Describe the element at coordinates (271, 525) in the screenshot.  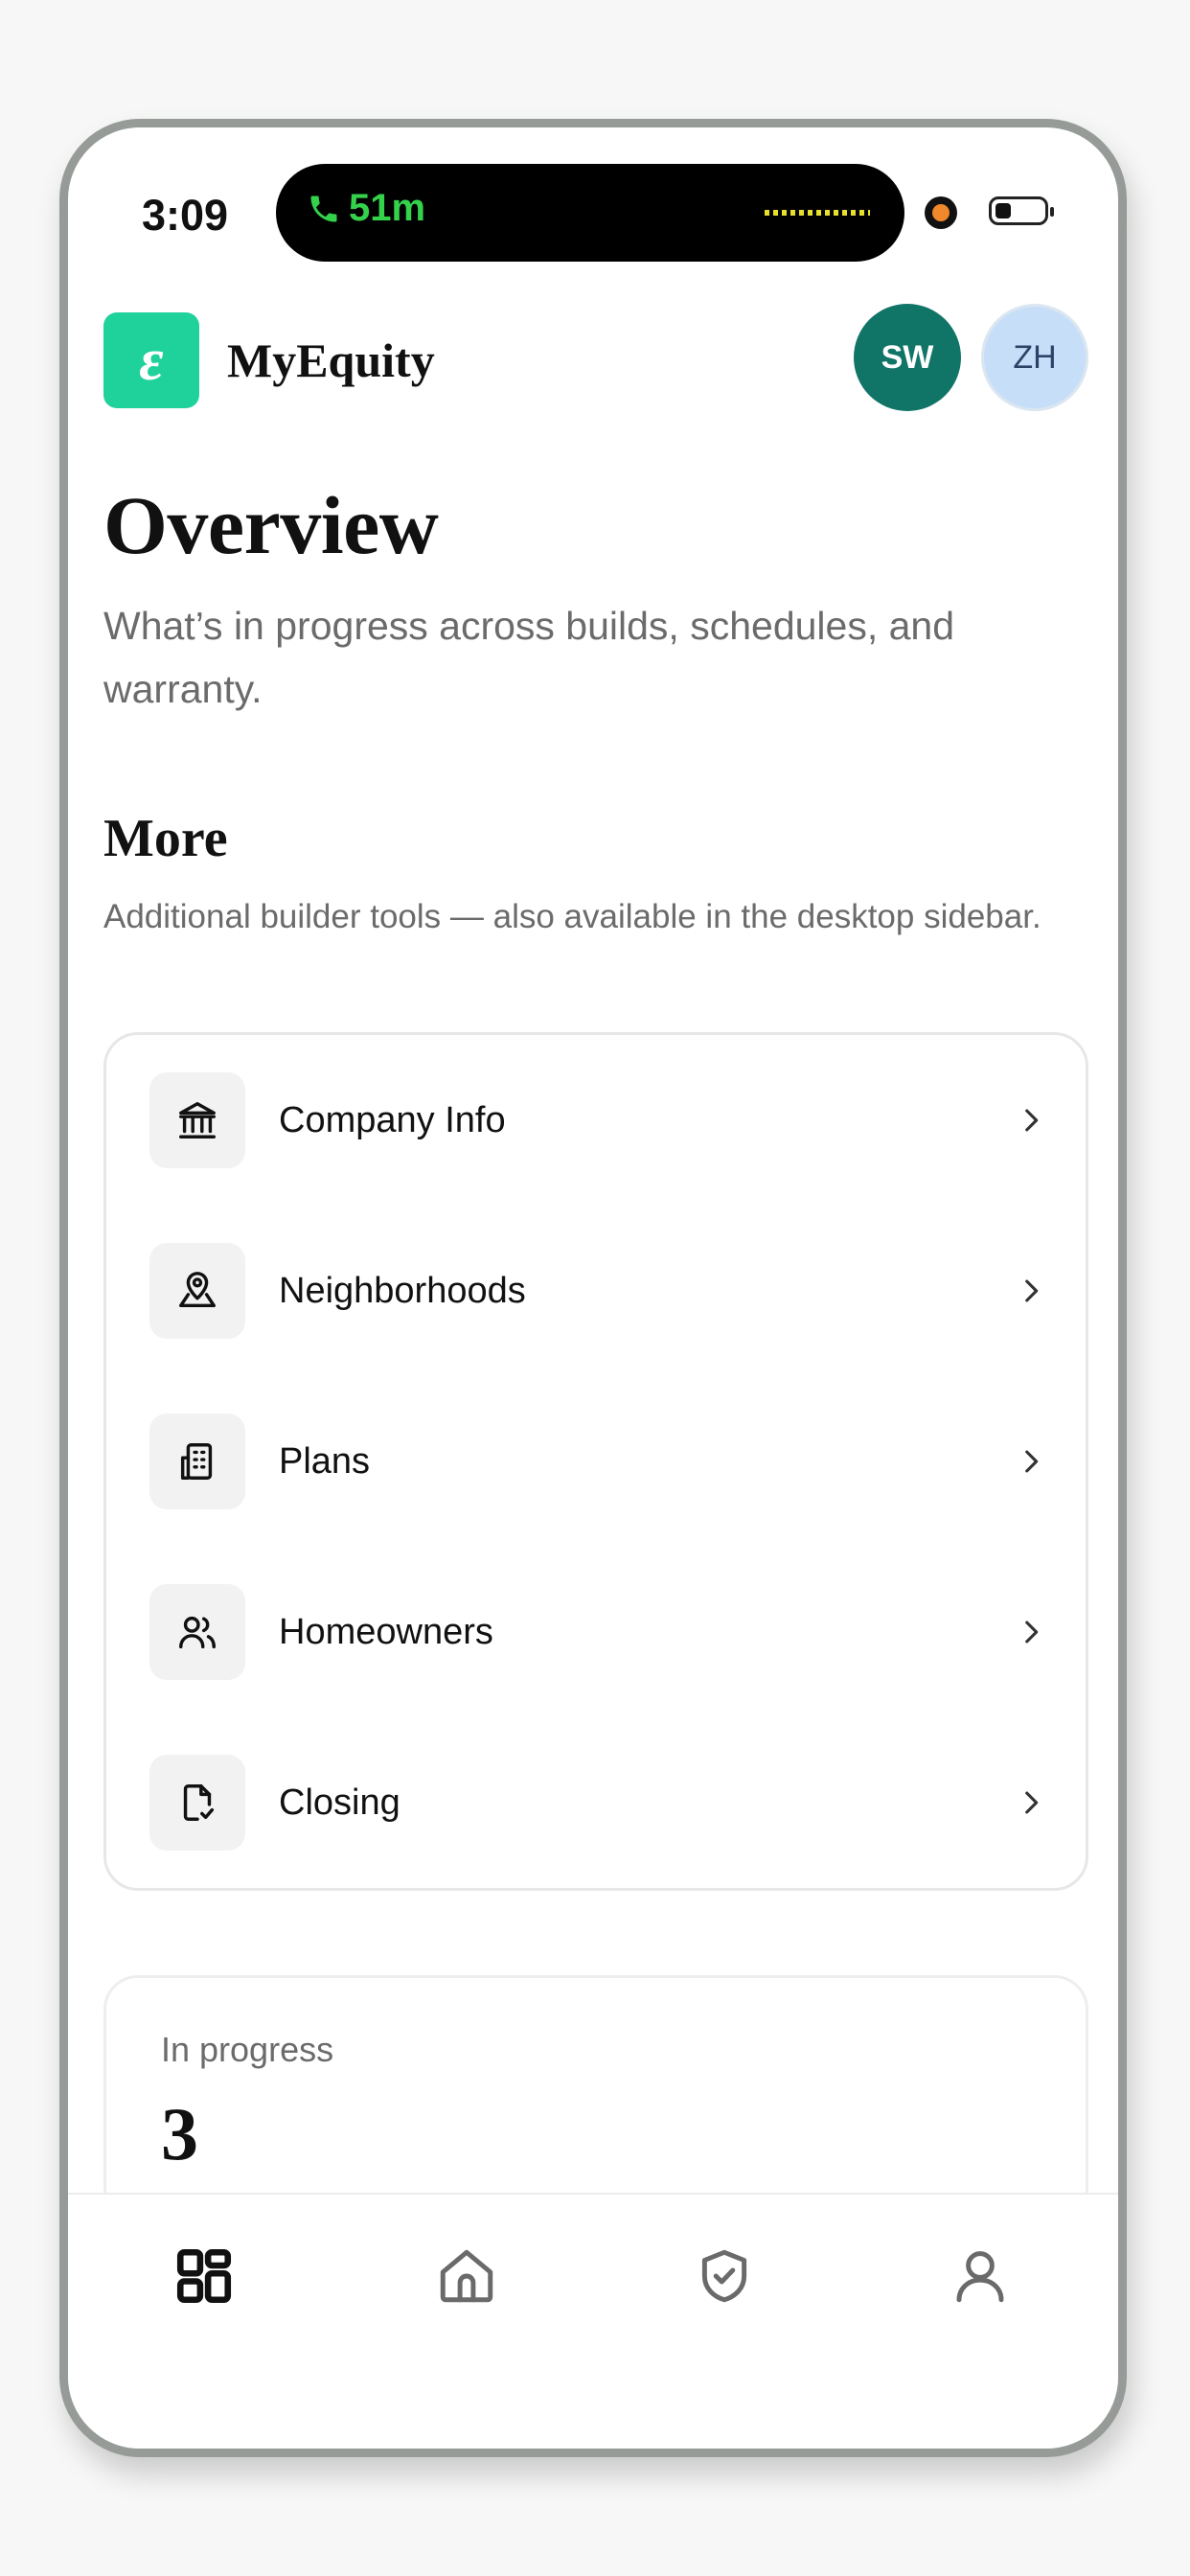
I see `page-title: Overview` at that location.